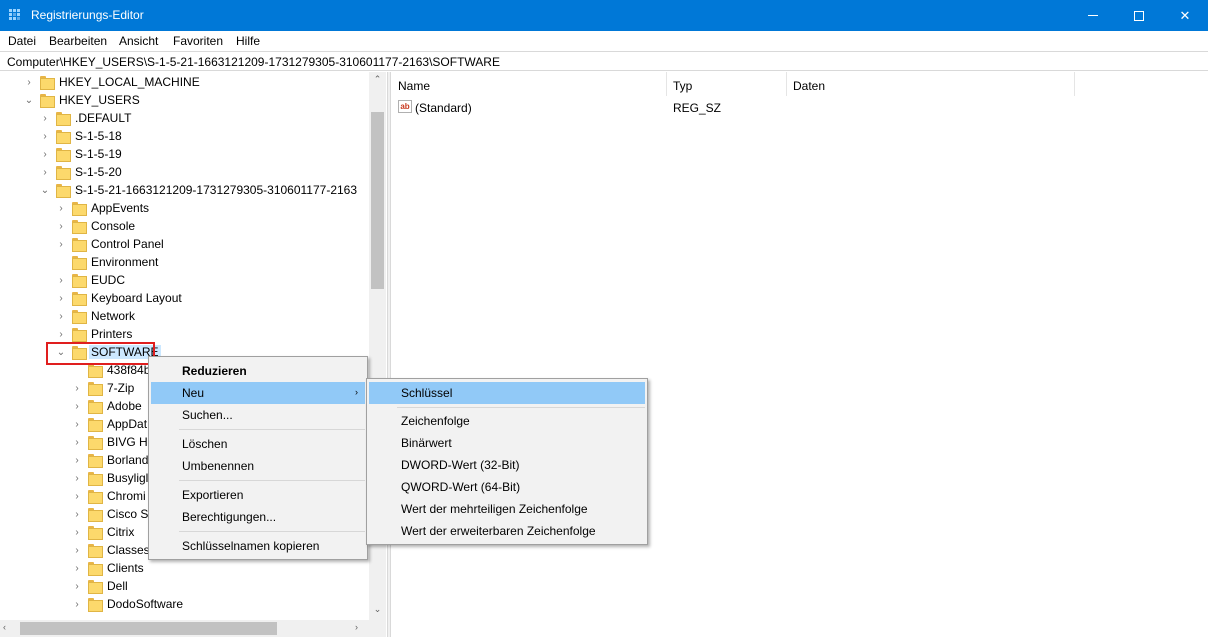 Image resolution: width=1208 pixels, height=637 pixels. I want to click on submenu-item-binaerwert: Binärwert, so click(507, 443).